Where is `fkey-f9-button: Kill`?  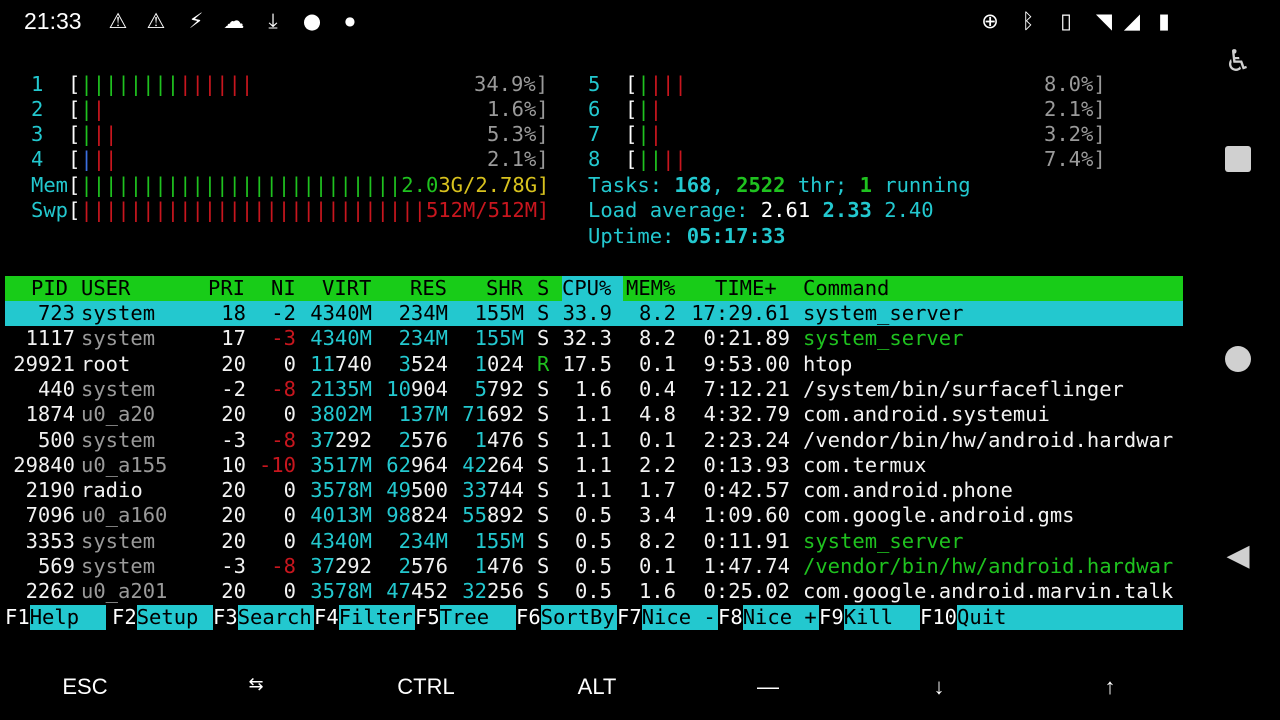
fkey-f9-button: Kill is located at coordinates (881, 617).